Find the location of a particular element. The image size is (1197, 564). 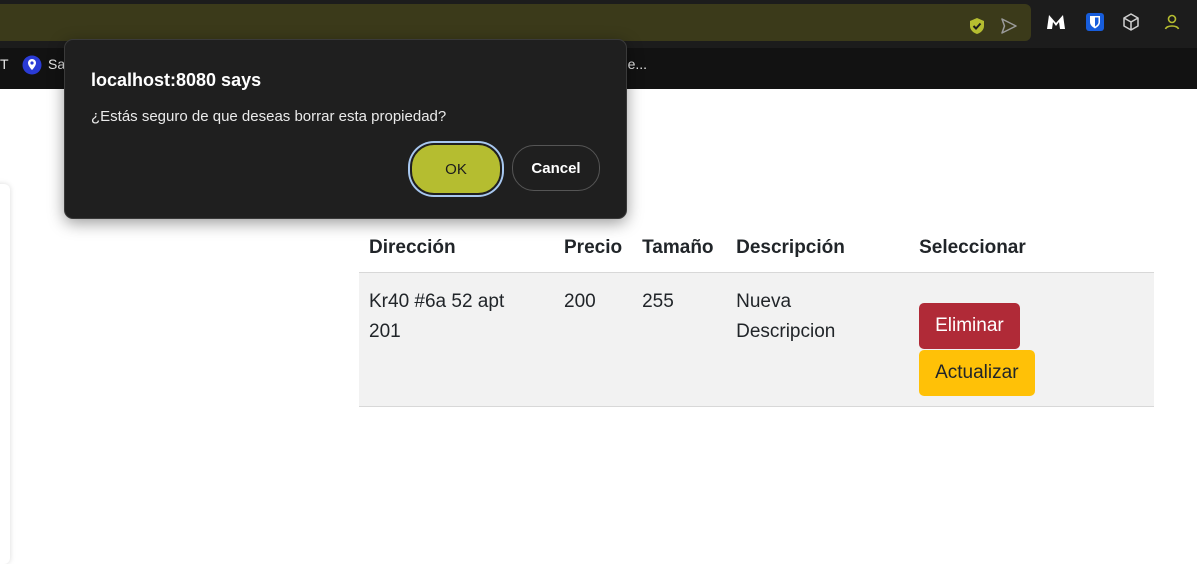

malwarebytes-icon is located at coordinates (1056, 22).